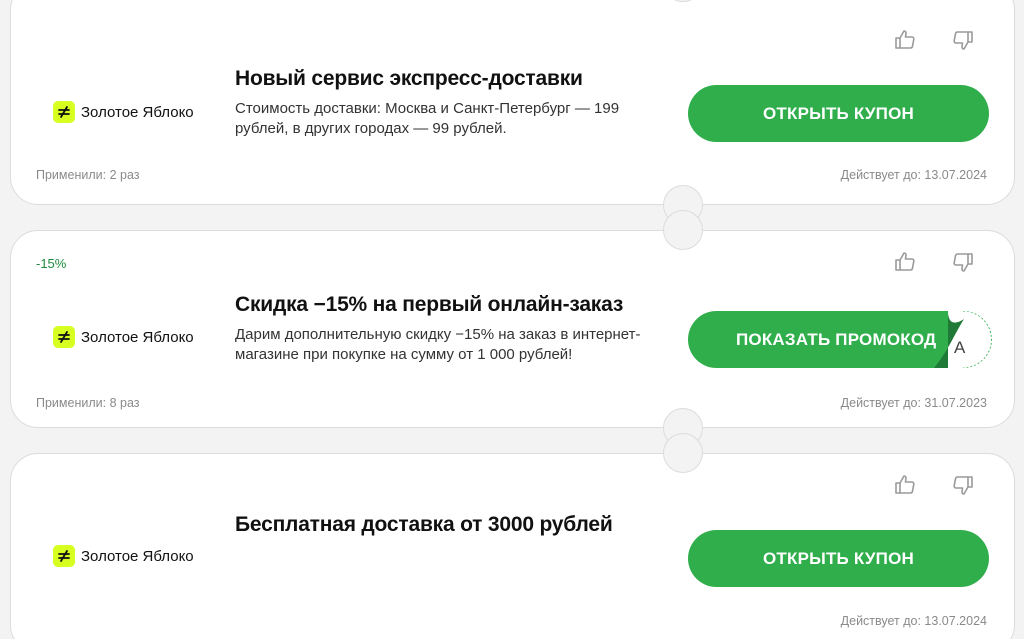 The image size is (1024, 639). Describe the element at coordinates (840, 339) in the screenshot. I see `show-promo-code: ПОКАЗАТЬ ПРОМОКОД A` at that location.